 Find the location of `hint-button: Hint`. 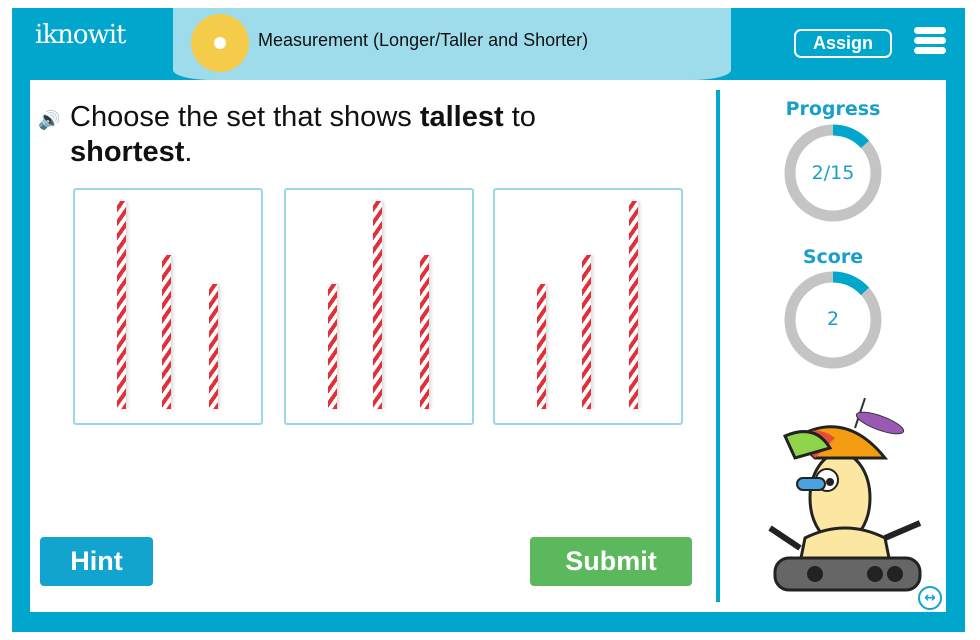

hint-button: Hint is located at coordinates (96, 561).